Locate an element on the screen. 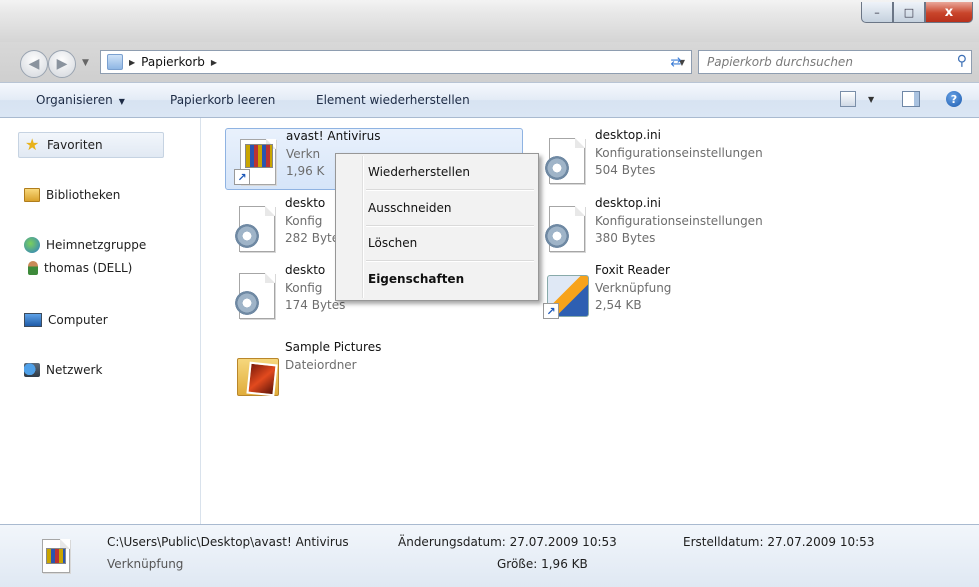  avast-shortcut-icon: ↗ is located at coordinates (257, 162).